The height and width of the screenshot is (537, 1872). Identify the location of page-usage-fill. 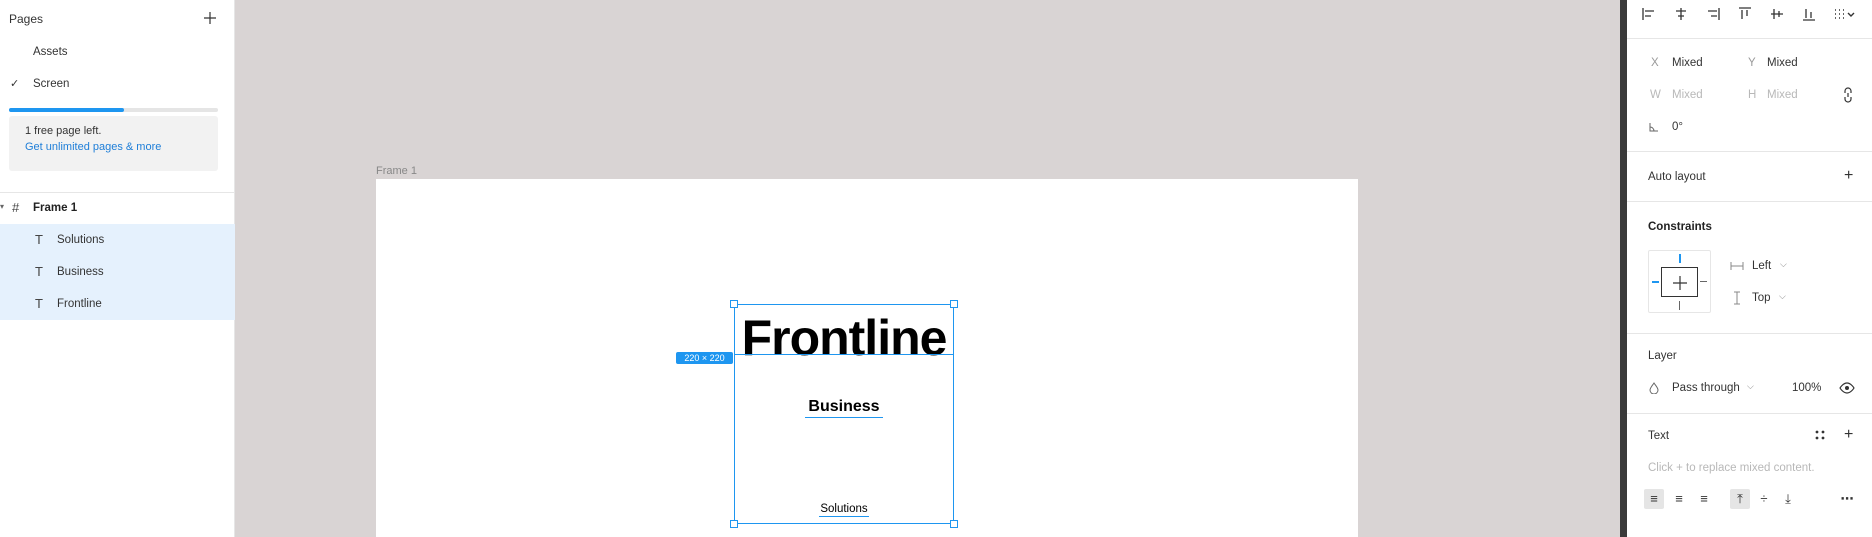
(66, 110).